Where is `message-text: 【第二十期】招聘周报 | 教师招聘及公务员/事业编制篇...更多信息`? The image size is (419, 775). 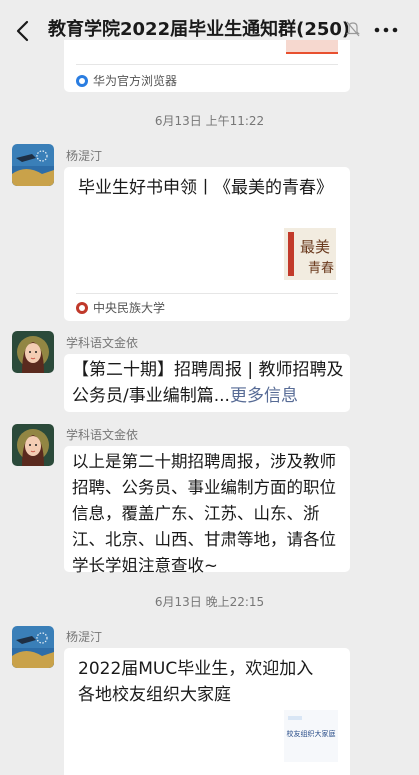 message-text: 【第二十期】招聘周报 | 教师招聘及公务员/事业编制篇...更多信息 is located at coordinates (208, 383).